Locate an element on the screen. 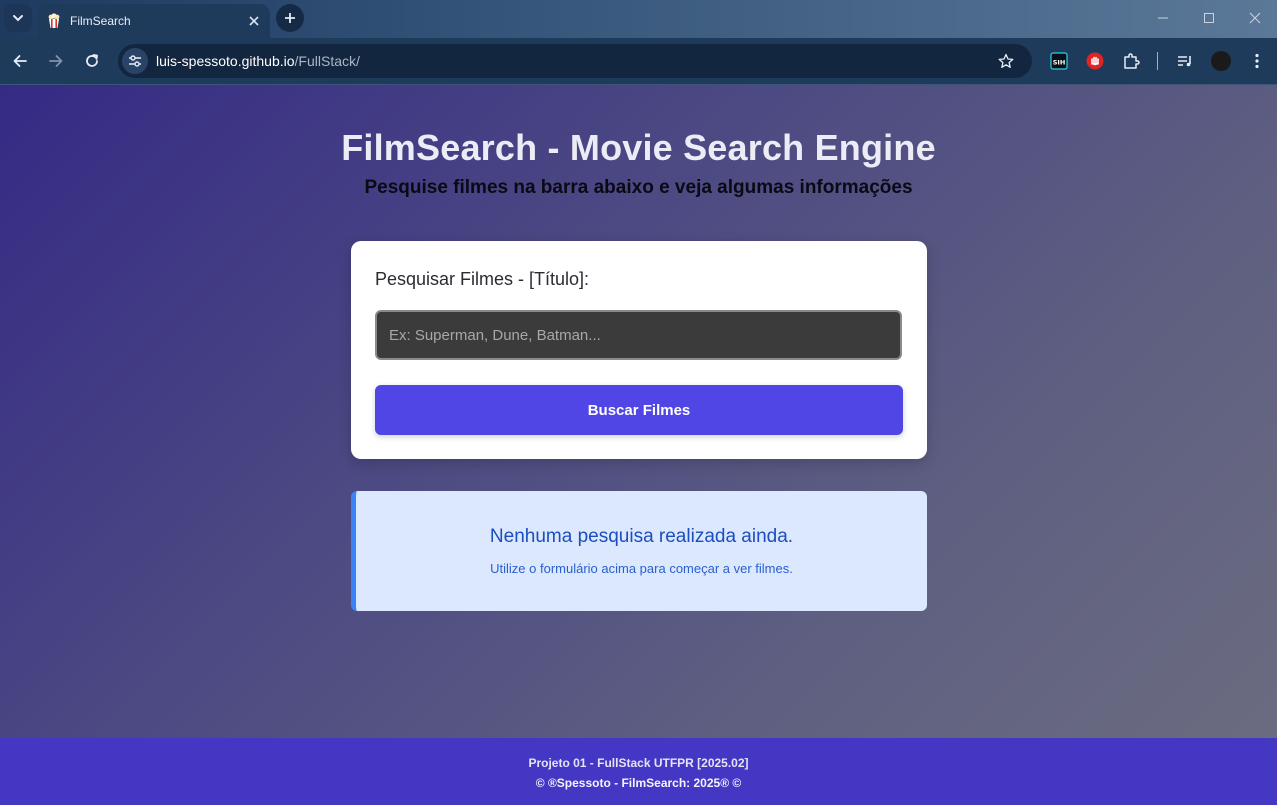  playlist-icon is located at coordinates (1184, 61).